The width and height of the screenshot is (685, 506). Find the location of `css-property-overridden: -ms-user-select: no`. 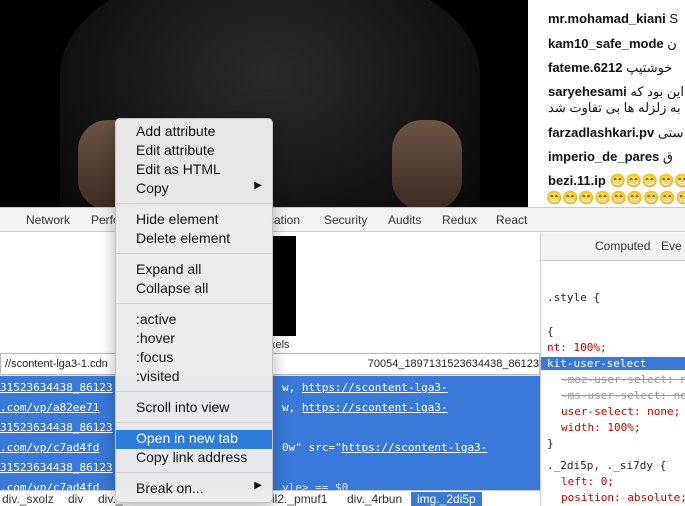

css-property-overridden: -ms-user-select: no is located at coordinates (623, 395).